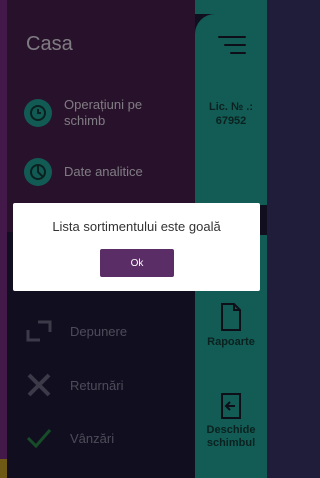  Describe the element at coordinates (231, 7) in the screenshot. I see `right-panel-top` at that location.